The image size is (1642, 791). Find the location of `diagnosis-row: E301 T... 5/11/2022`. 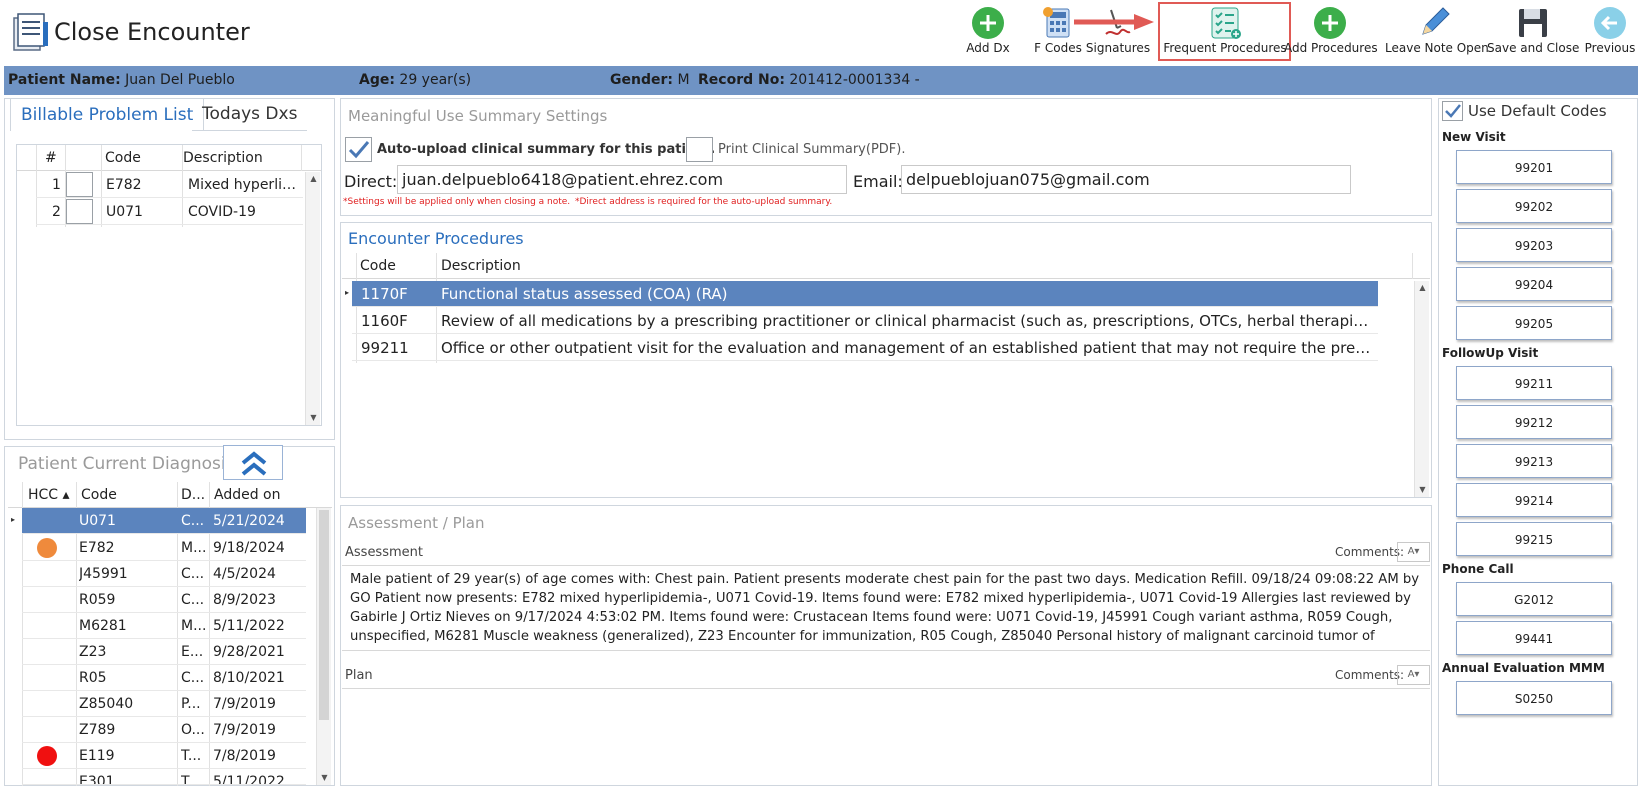

diagnosis-row: E301 T... 5/11/2022 is located at coordinates (164, 777).